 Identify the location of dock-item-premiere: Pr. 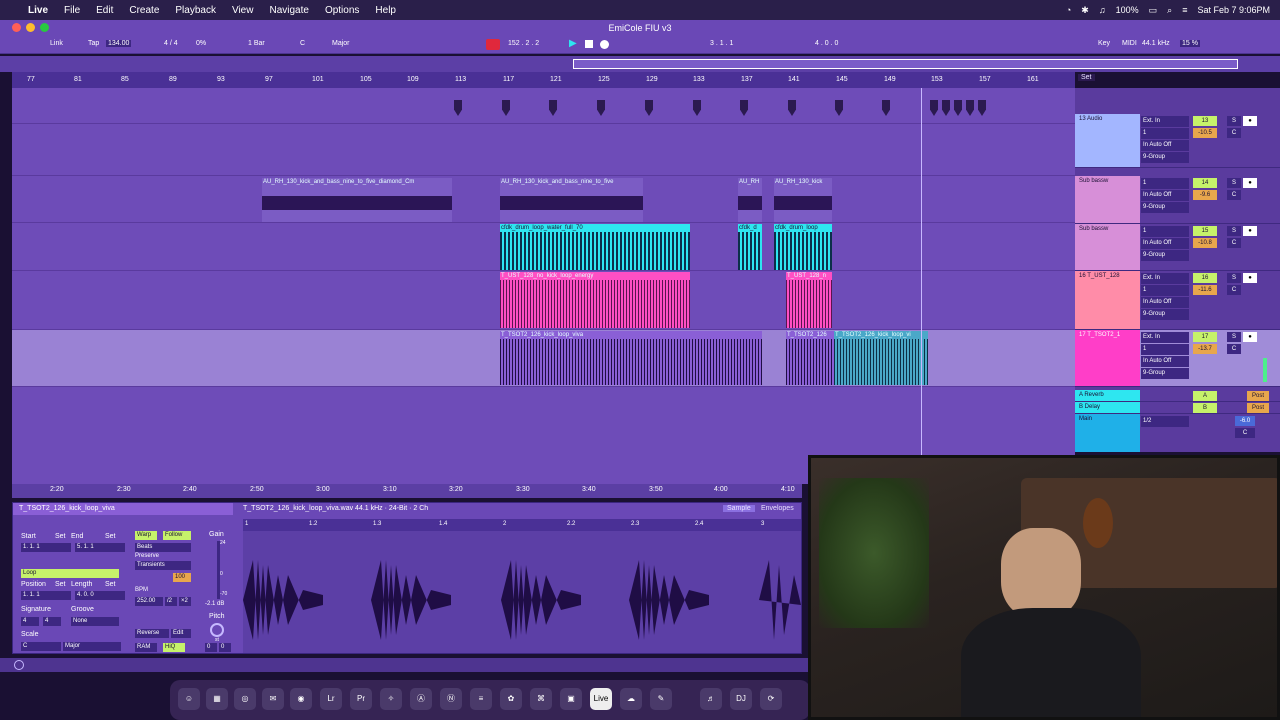
(361, 699).